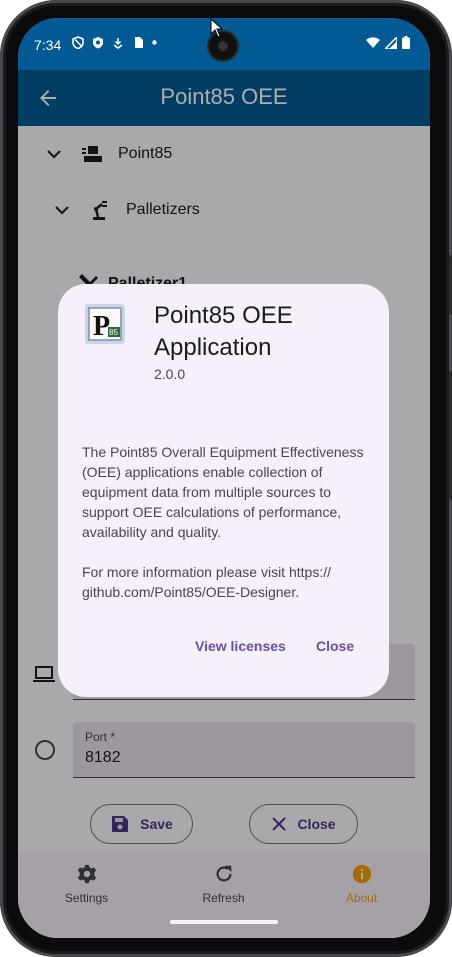  What do you see at coordinates (154, 42) in the screenshot?
I see `dot-icon` at bounding box center [154, 42].